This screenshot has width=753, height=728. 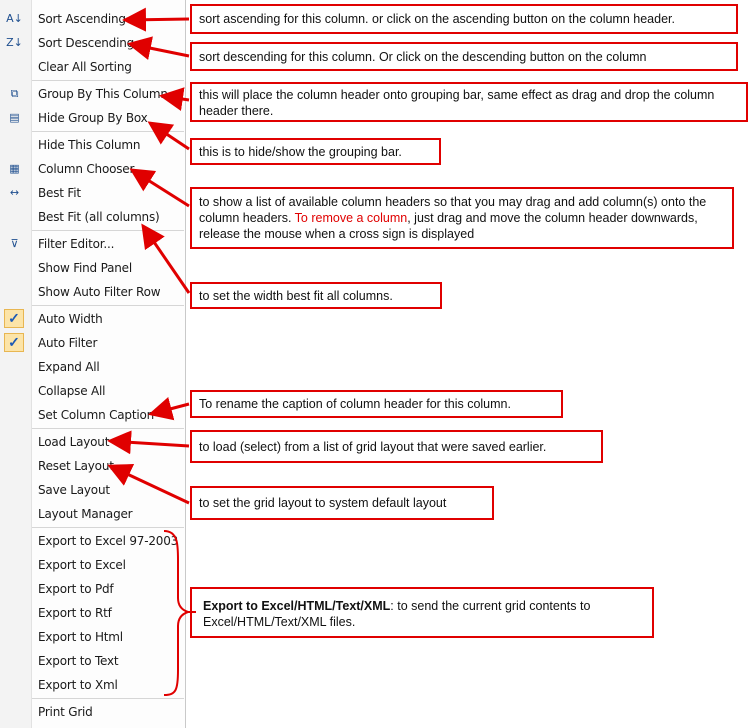 What do you see at coordinates (169, 409) in the screenshot?
I see `arrow-set-caption` at bounding box center [169, 409].